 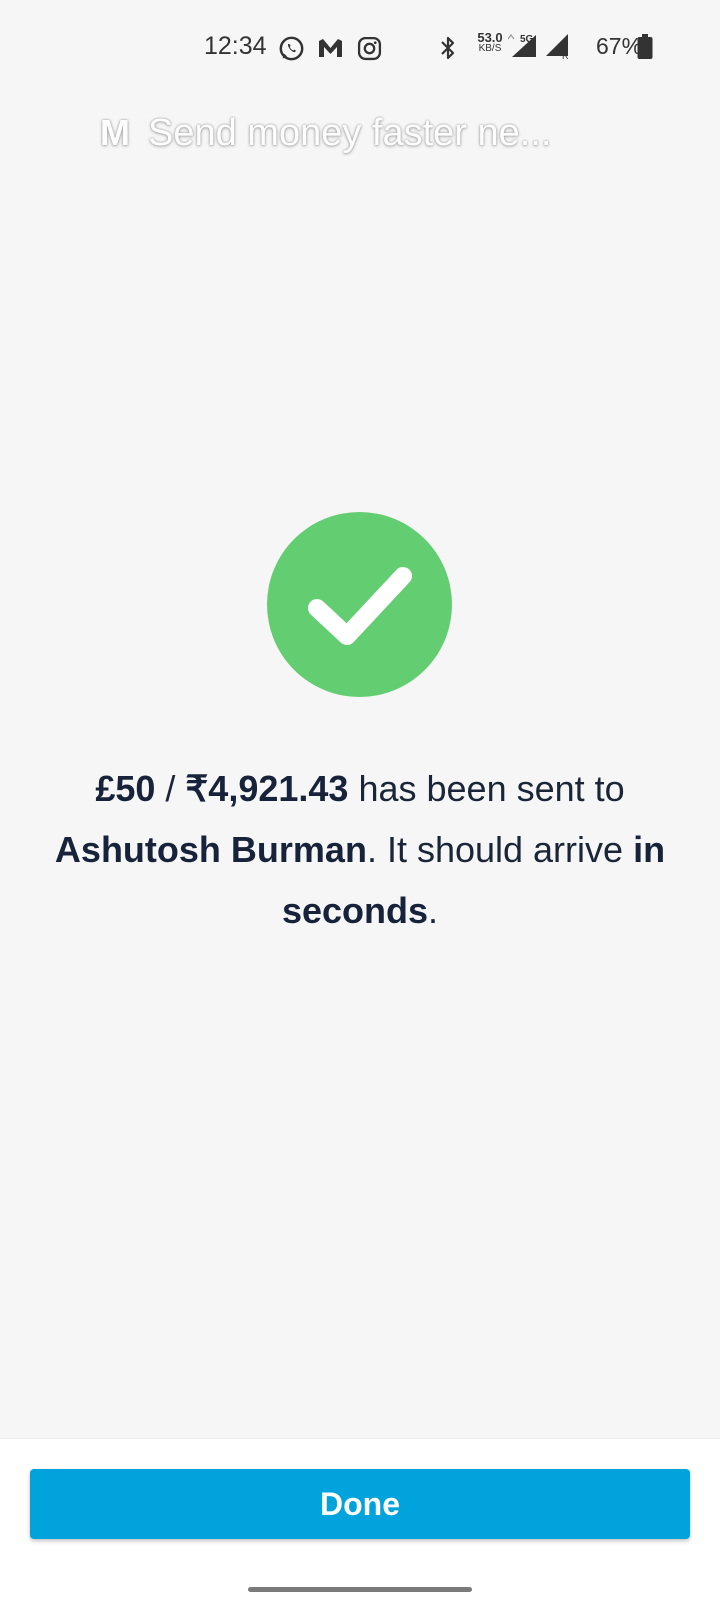 What do you see at coordinates (359, 604) in the screenshot?
I see `success-check-icon` at bounding box center [359, 604].